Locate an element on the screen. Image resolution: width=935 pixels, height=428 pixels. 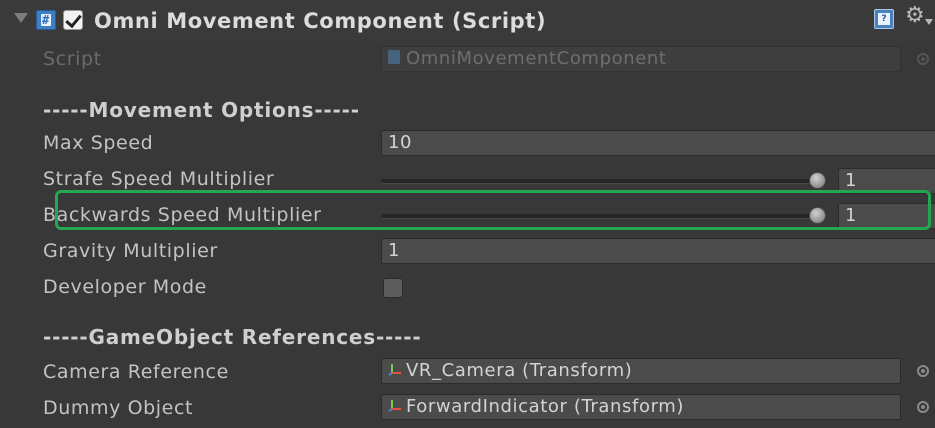
strafe-speed-slider-track is located at coordinates (603, 181).